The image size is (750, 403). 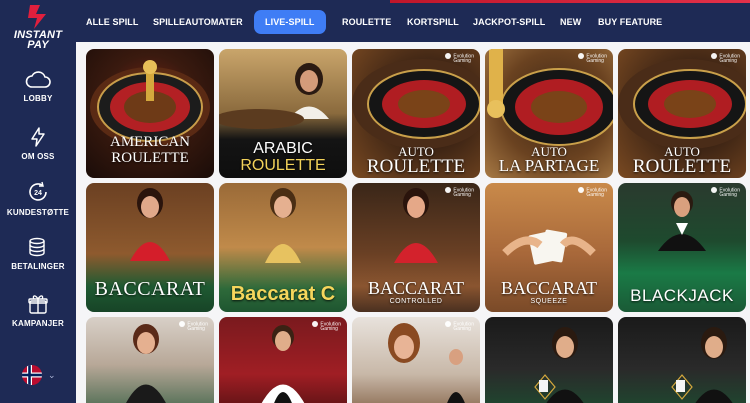 What do you see at coordinates (38, 323) in the screenshot?
I see `sidebar-item-label: KAMPANJER` at bounding box center [38, 323].